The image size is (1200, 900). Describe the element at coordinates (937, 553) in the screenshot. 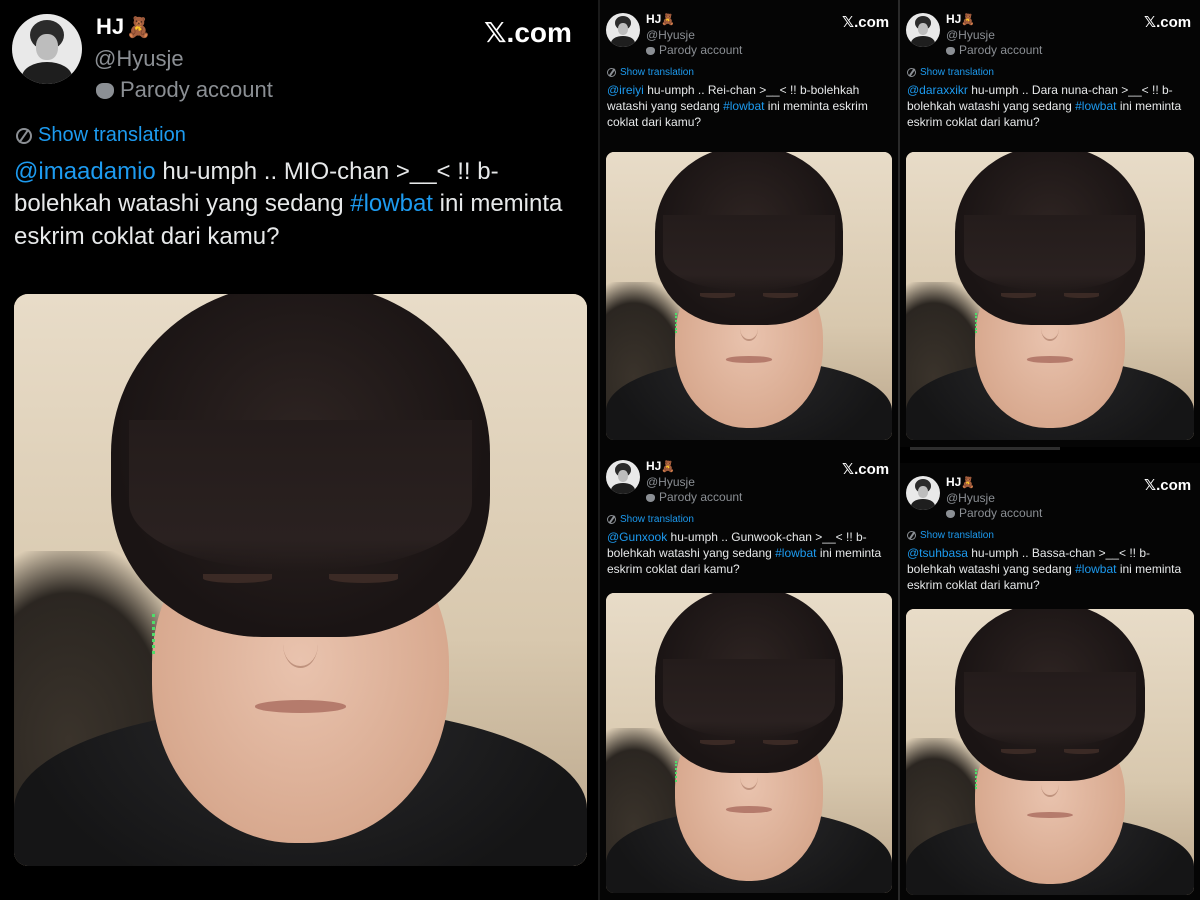

I see `mention-link: @tsuhbasa` at that location.